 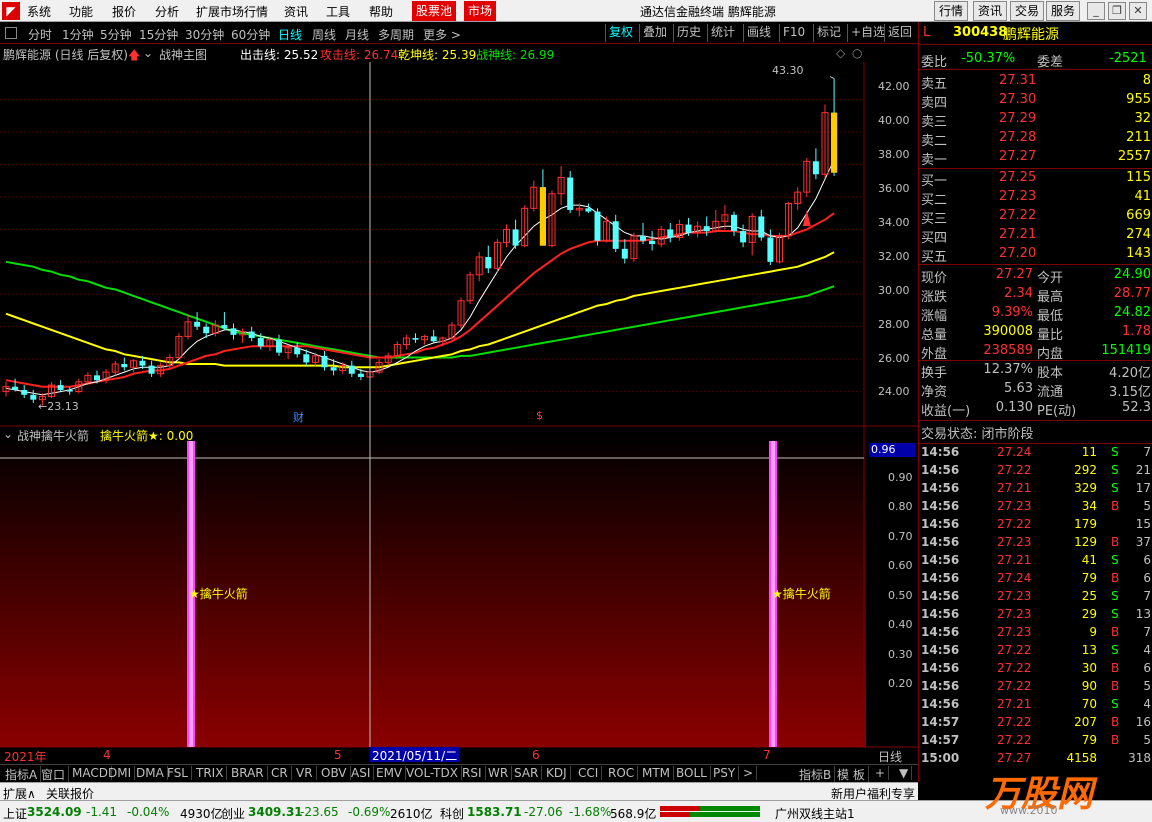 I want to click on tab-1min: 1分钟, so click(x=78, y=34).